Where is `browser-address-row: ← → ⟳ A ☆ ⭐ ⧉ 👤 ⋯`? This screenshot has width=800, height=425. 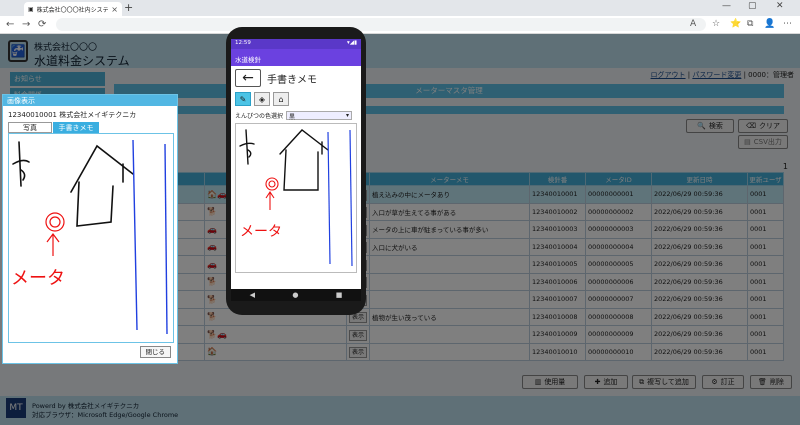
browser-address-row: ← → ⟳ A ☆ ⭐ ⧉ 👤 ⋯ is located at coordinates (400, 25).